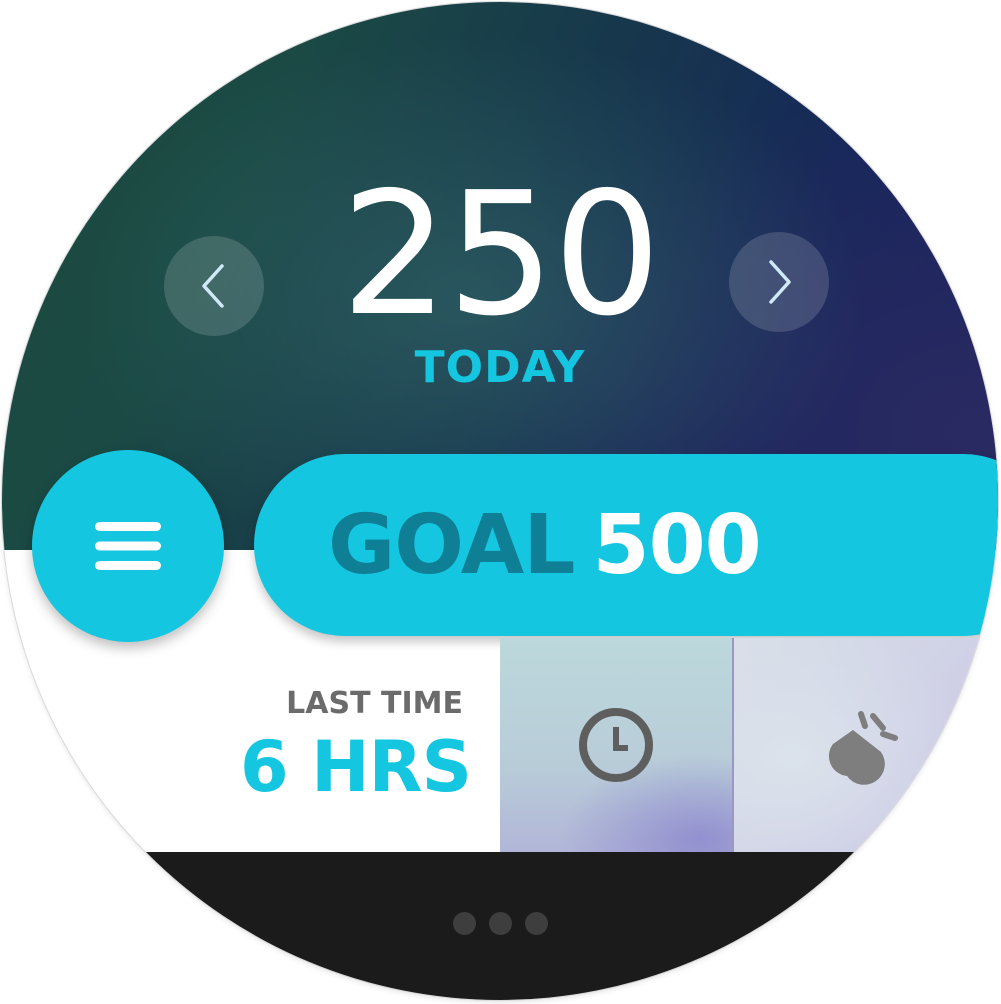 This screenshot has height=1004, width=1001. Describe the element at coordinates (452, 545) in the screenshot. I see `goal-label: GOAL` at that location.